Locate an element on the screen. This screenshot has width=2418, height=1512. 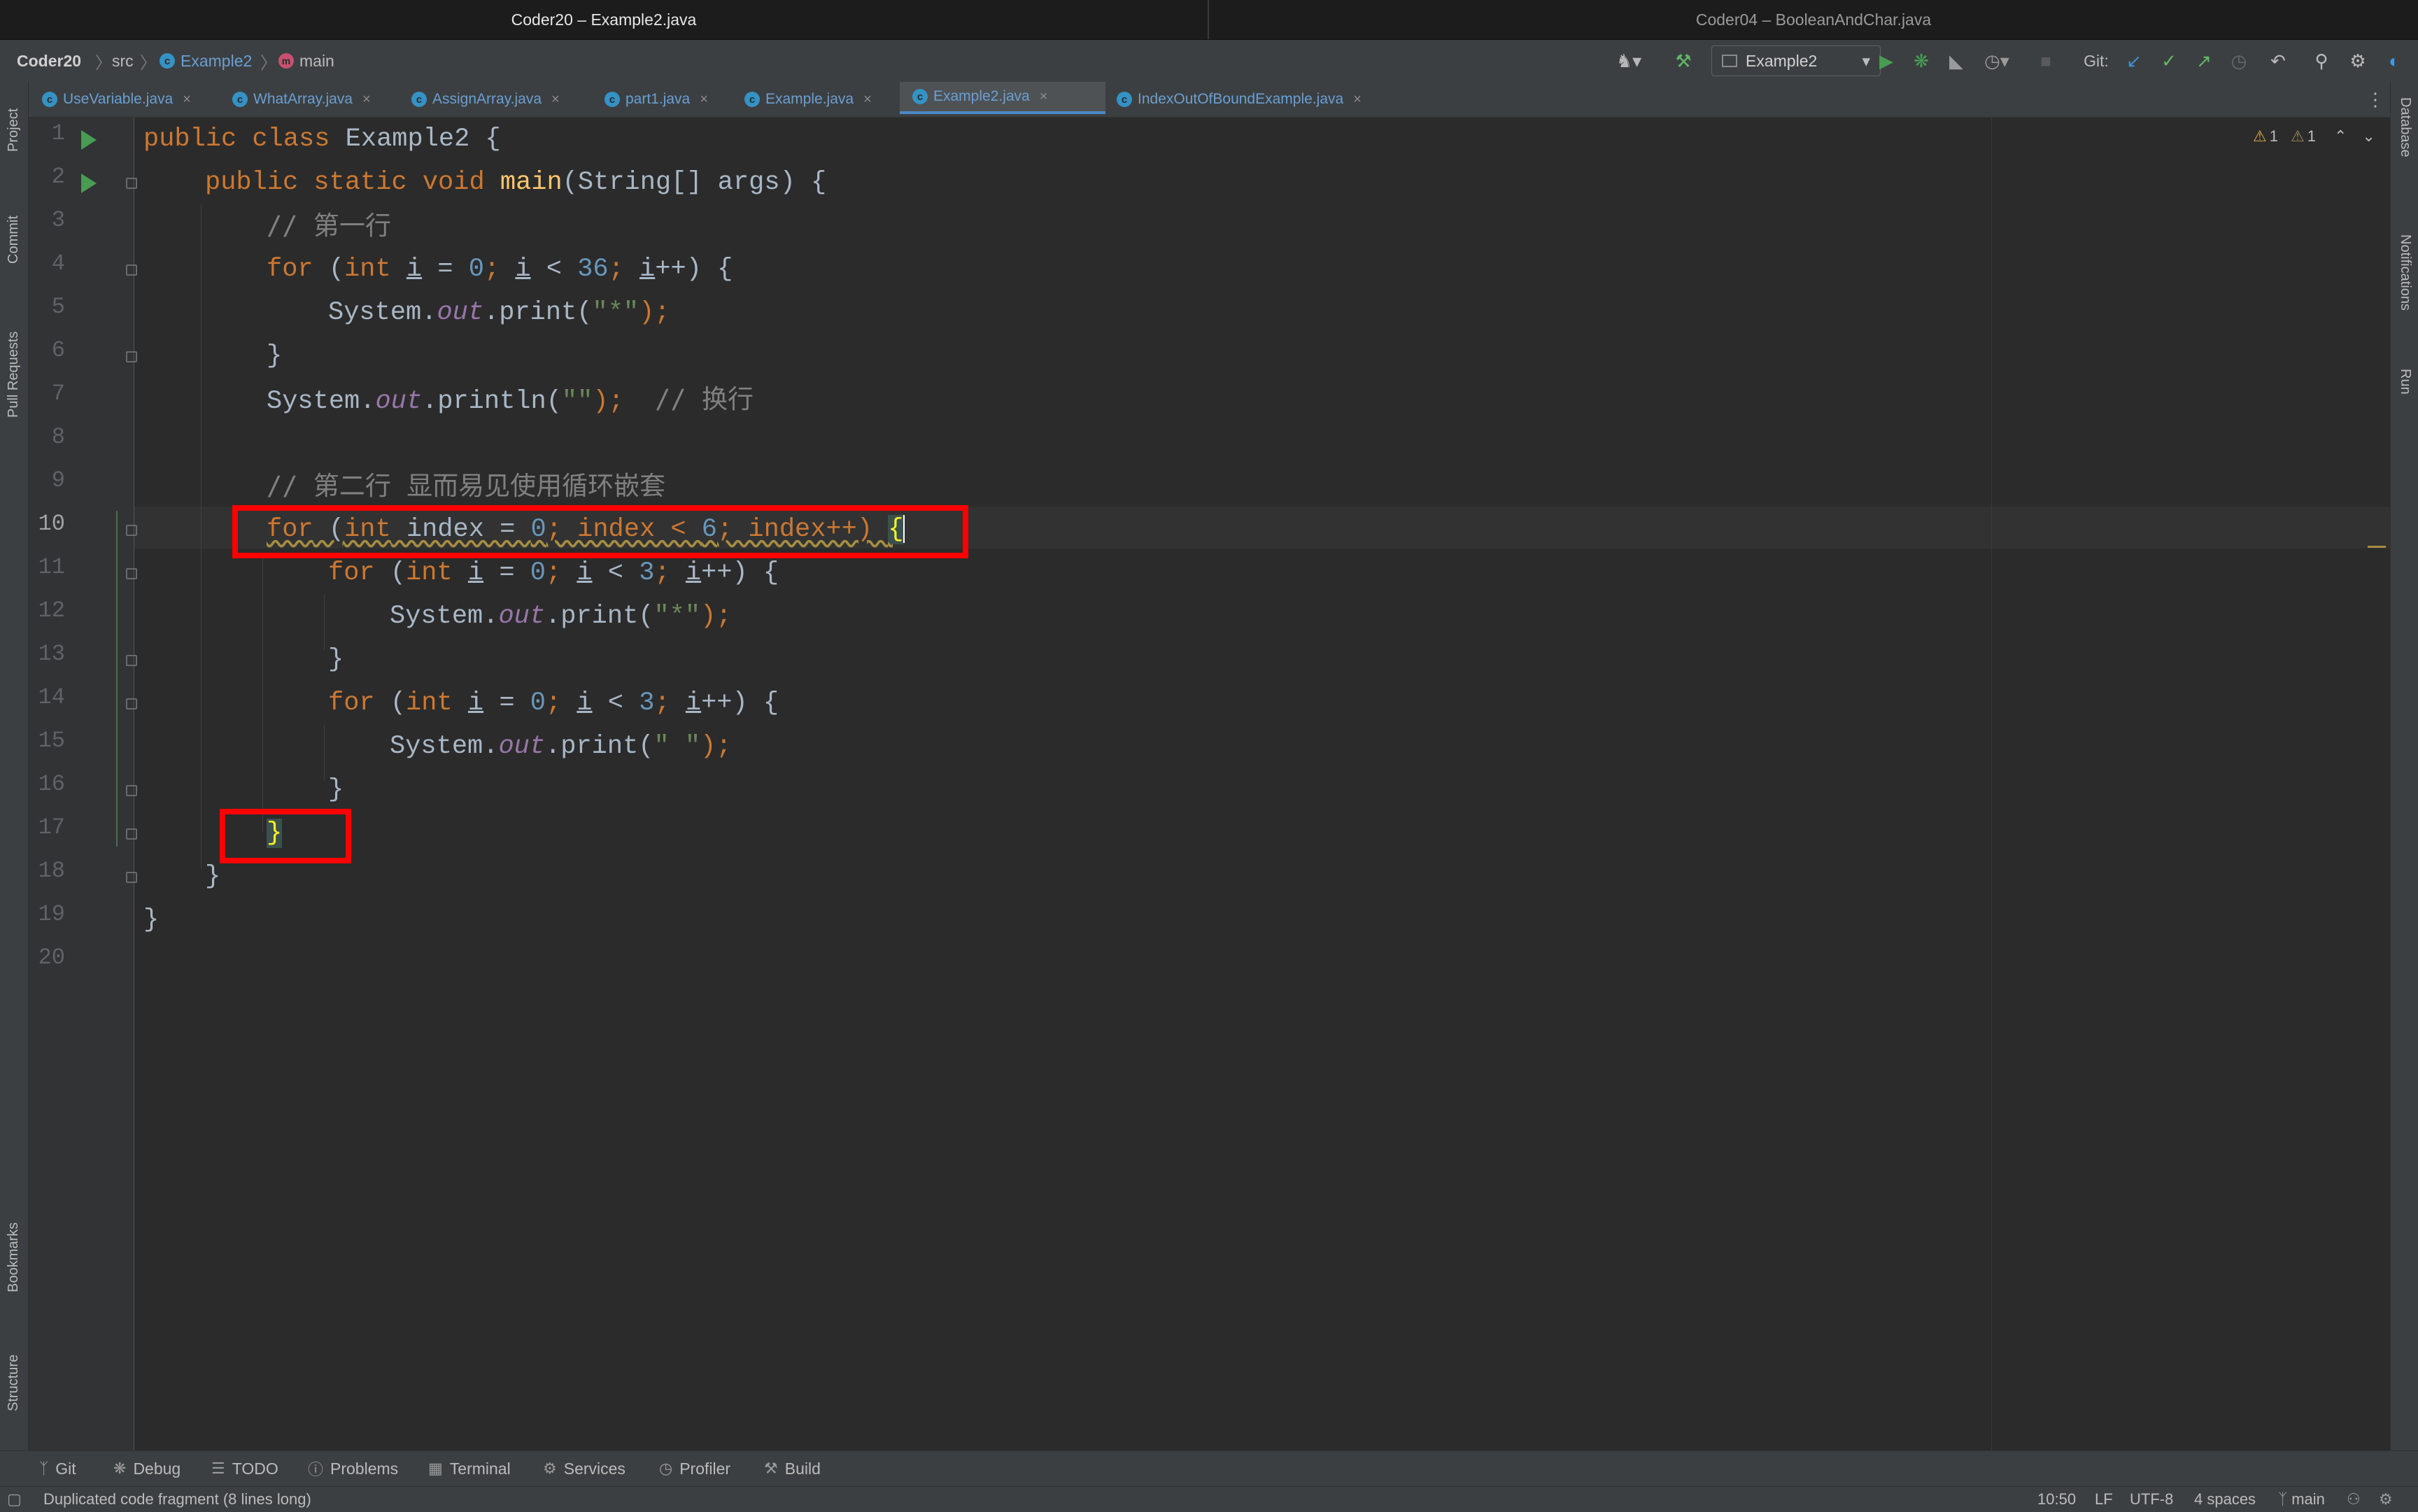
breadcrumb-method: m main is located at coordinates (306, 61).